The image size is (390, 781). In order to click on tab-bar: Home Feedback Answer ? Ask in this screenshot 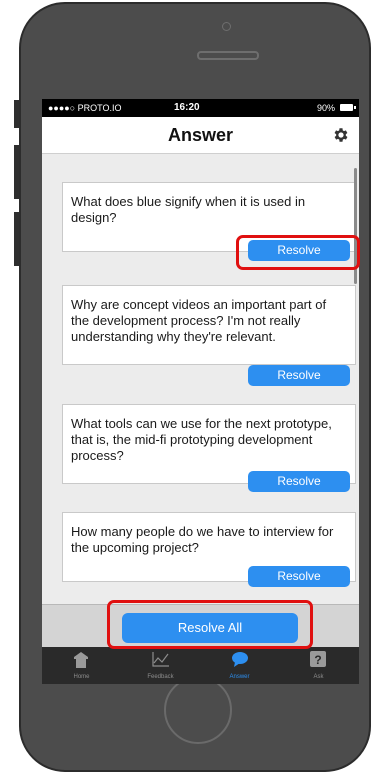, I will do `click(200, 665)`.